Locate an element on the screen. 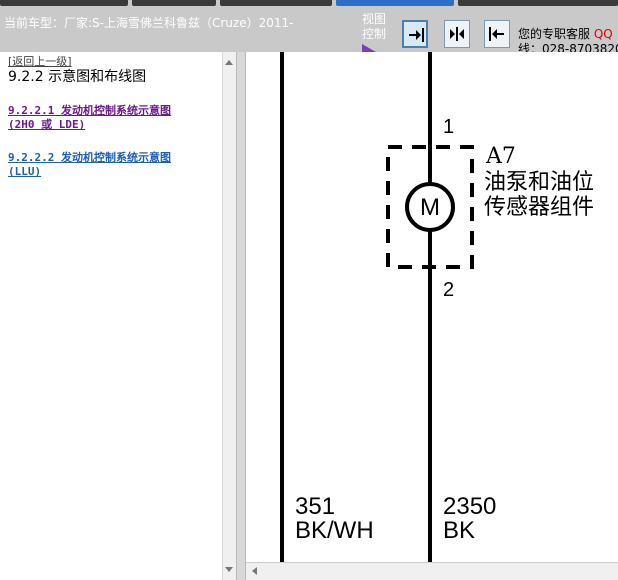 The height and width of the screenshot is (580, 618). fit-left-button is located at coordinates (497, 34).